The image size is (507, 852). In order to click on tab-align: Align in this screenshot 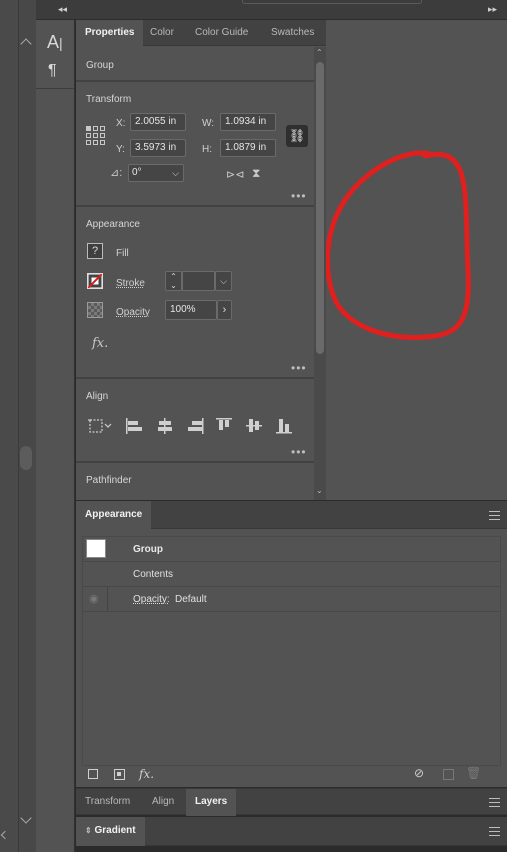, I will do `click(163, 802)`.